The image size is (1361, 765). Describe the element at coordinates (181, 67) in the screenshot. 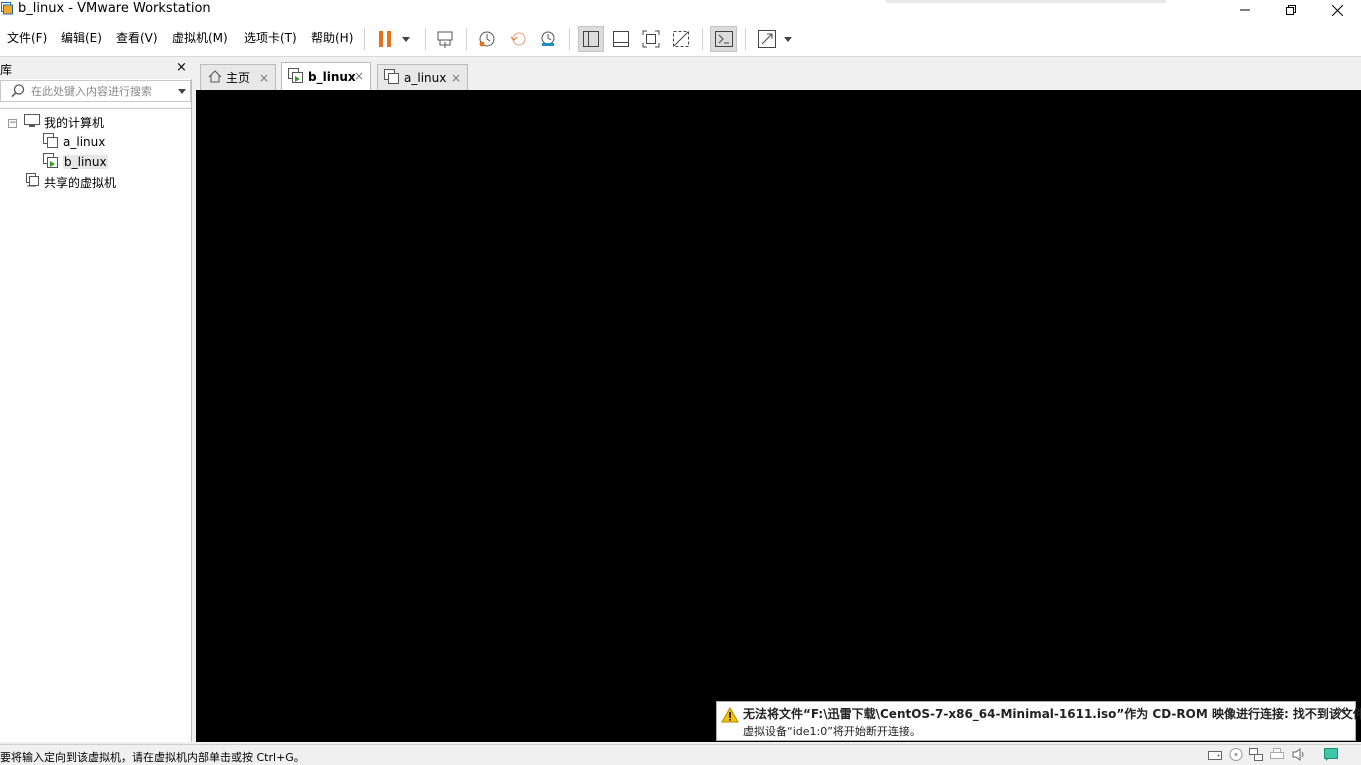

I see `library-close-button: ×` at that location.